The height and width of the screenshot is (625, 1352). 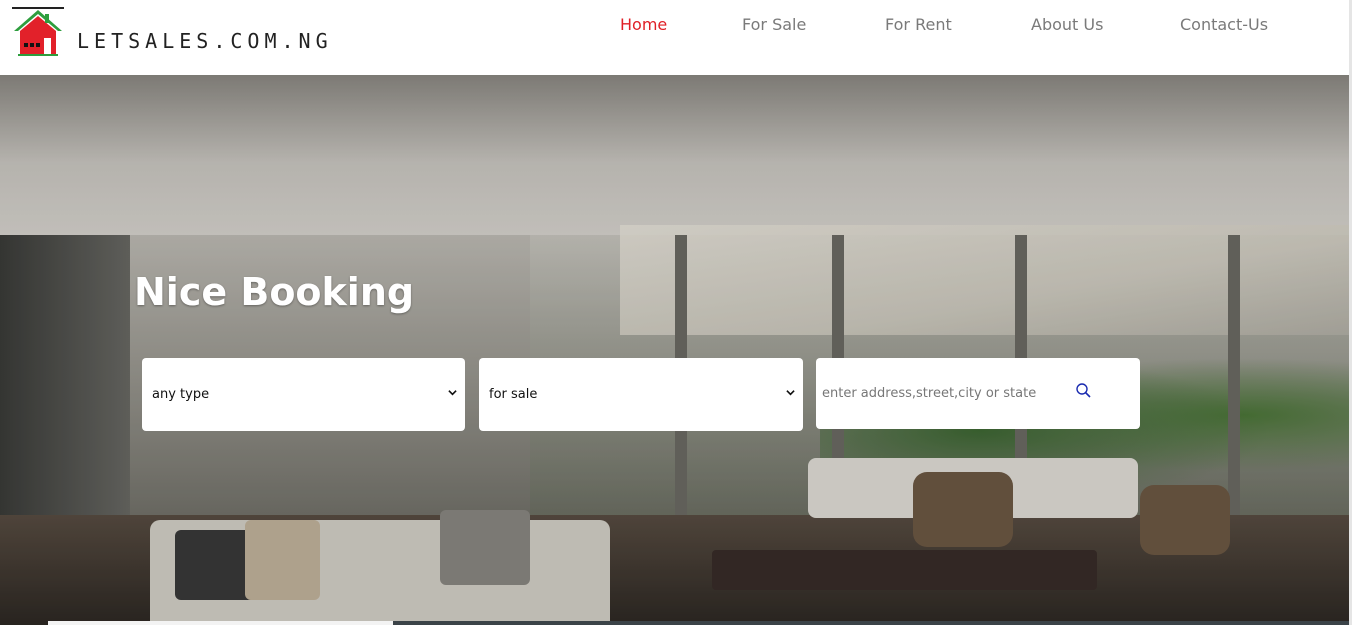 What do you see at coordinates (774, 24) in the screenshot?
I see `nav-for-sale: For Sale` at bounding box center [774, 24].